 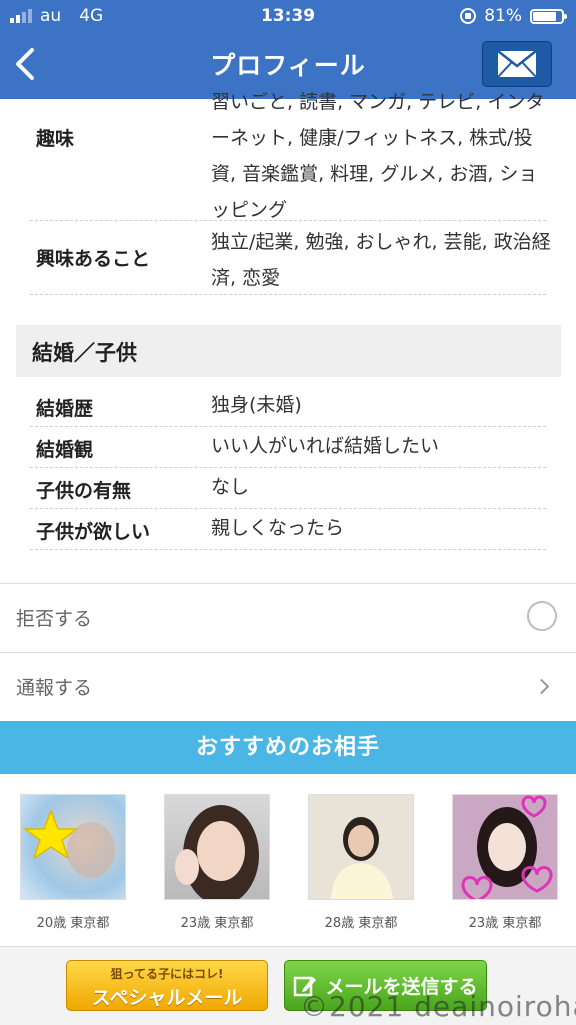 What do you see at coordinates (288, 17) in the screenshot?
I see `status-bar: au 4G 13:39 81%` at bounding box center [288, 17].